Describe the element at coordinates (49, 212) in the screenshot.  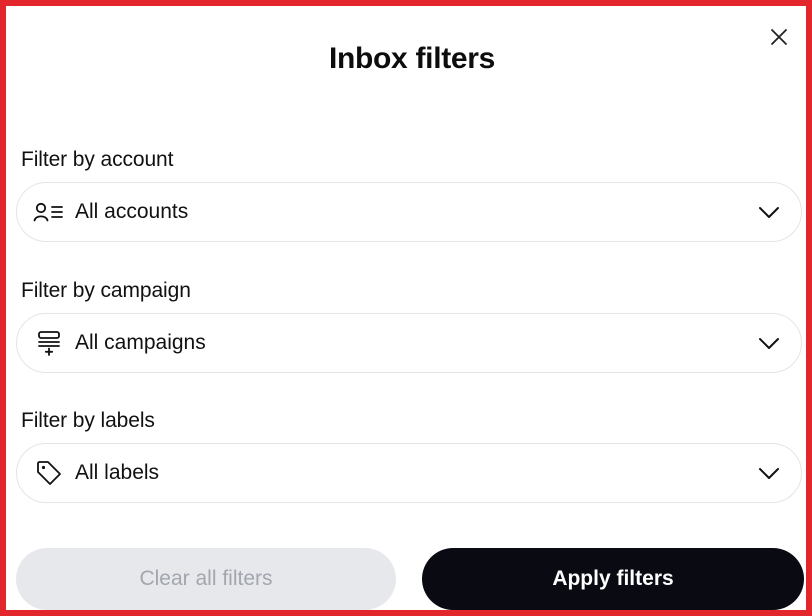
I see `accounts-list-icon` at that location.